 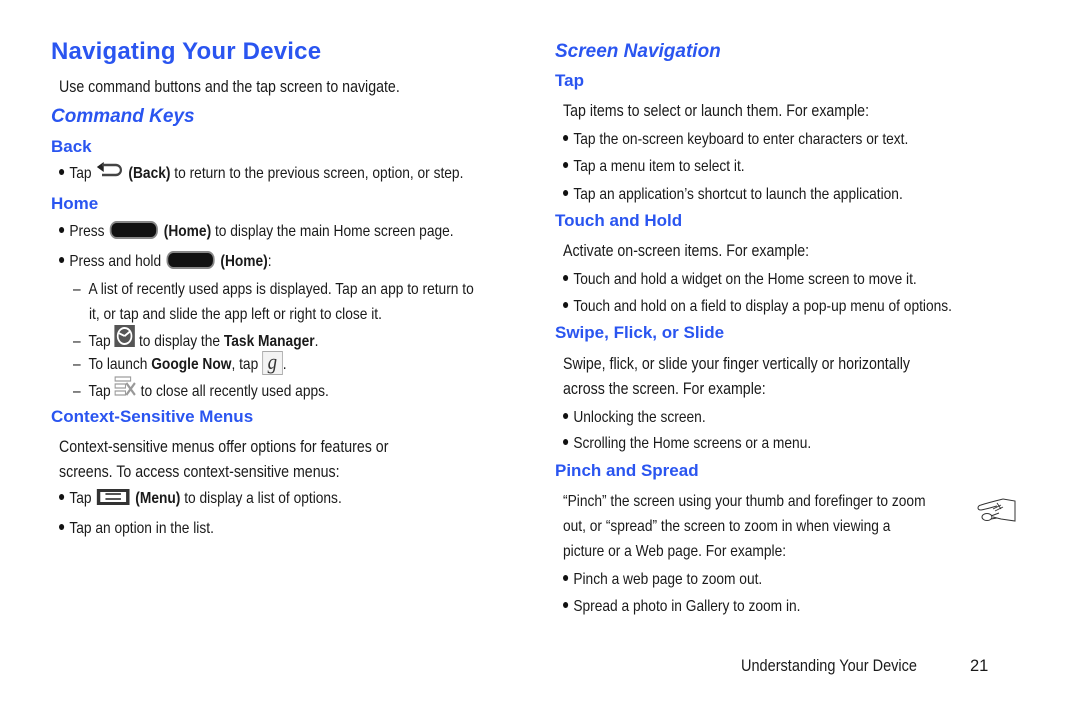 What do you see at coordinates (201, 391) in the screenshot?
I see `sub-bullet-close-all: – Tap to close all recently used apps.` at bounding box center [201, 391].